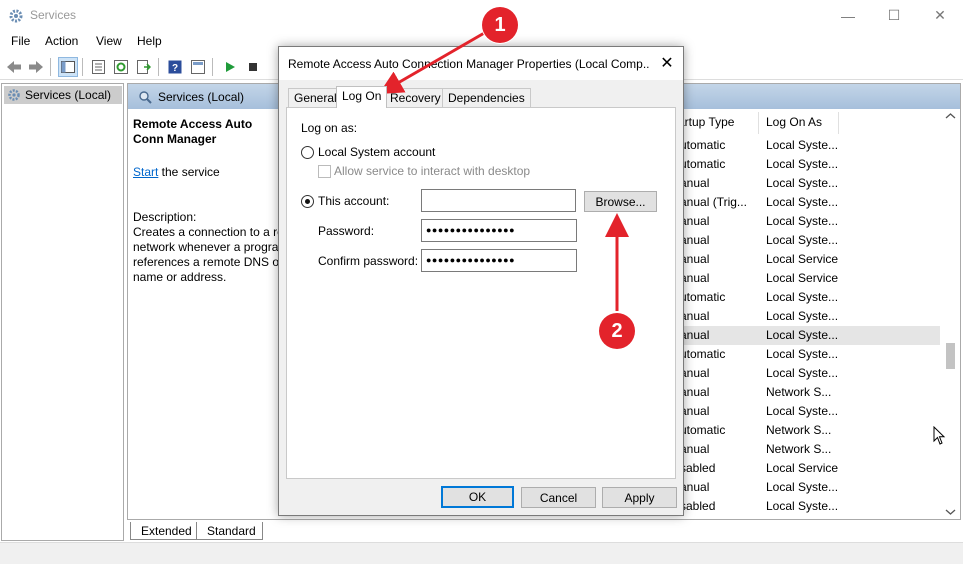 The height and width of the screenshot is (564, 963). I want to click on tab-recovery: Recovery, so click(415, 97).